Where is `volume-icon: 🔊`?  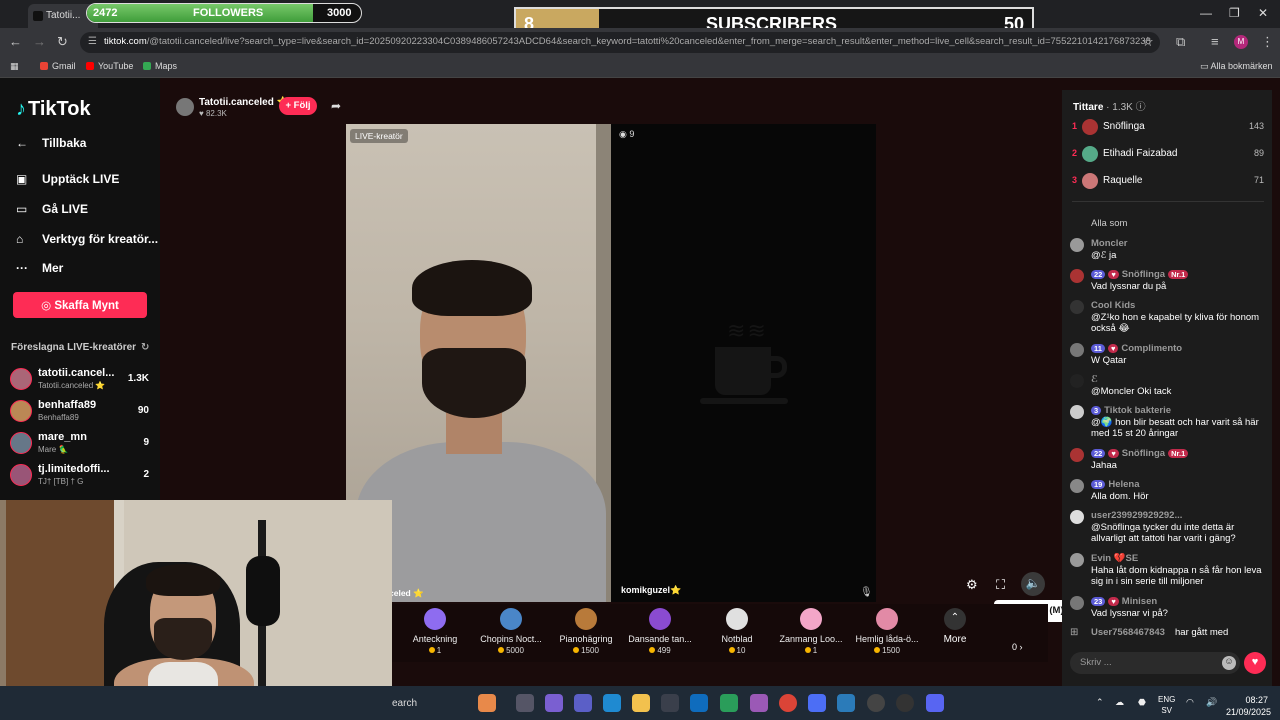 volume-icon: 🔊 is located at coordinates (1211, 702).